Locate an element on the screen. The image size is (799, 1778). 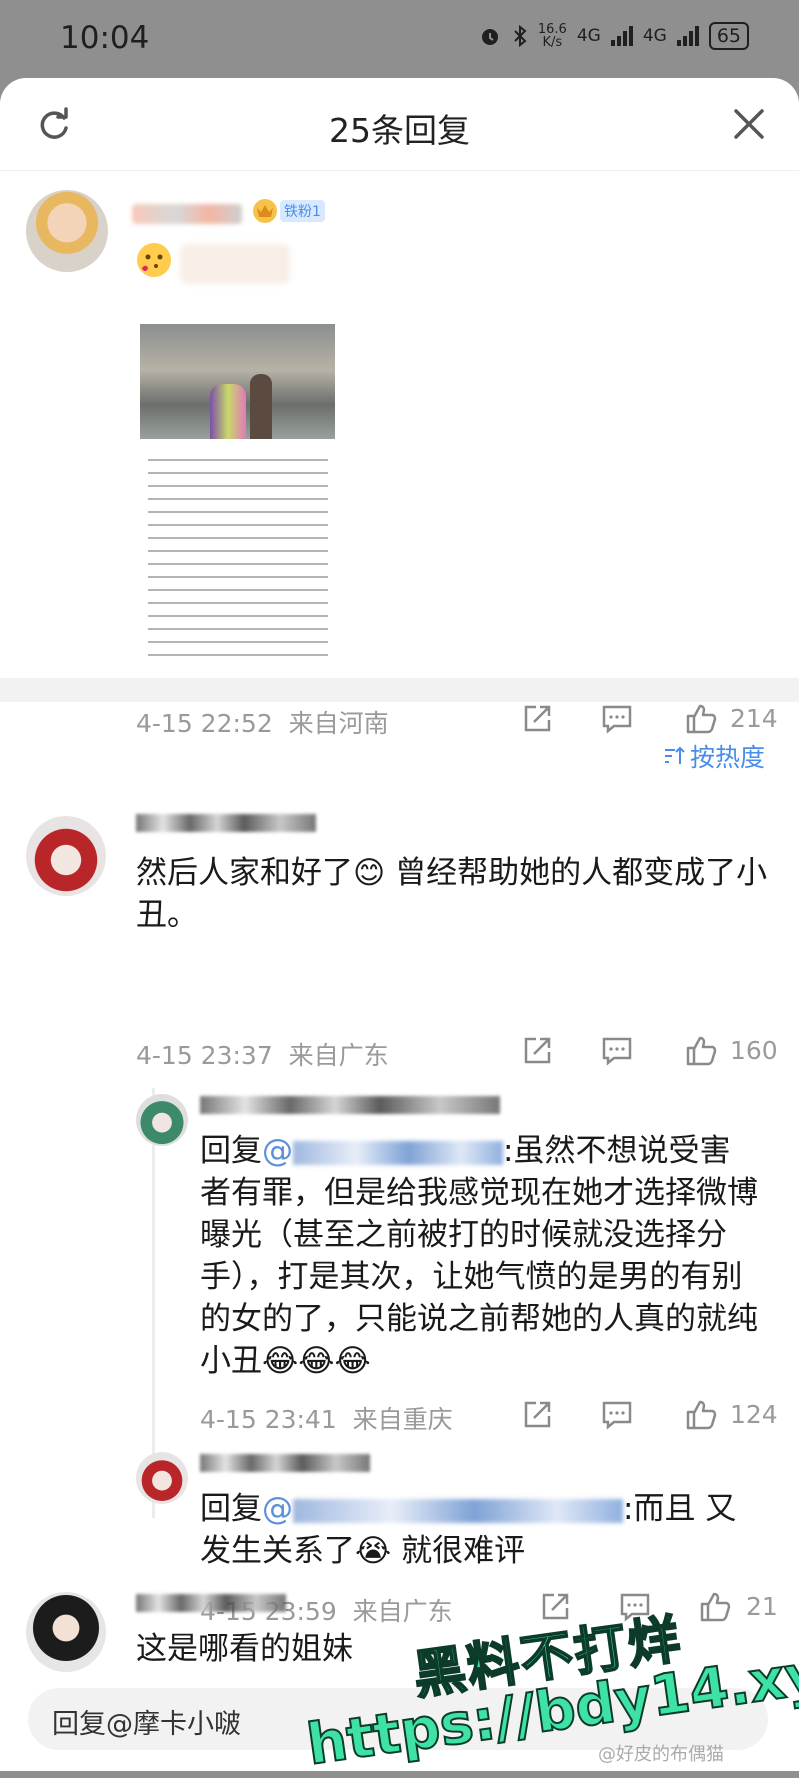
crown-icon is located at coordinates (265, 211).